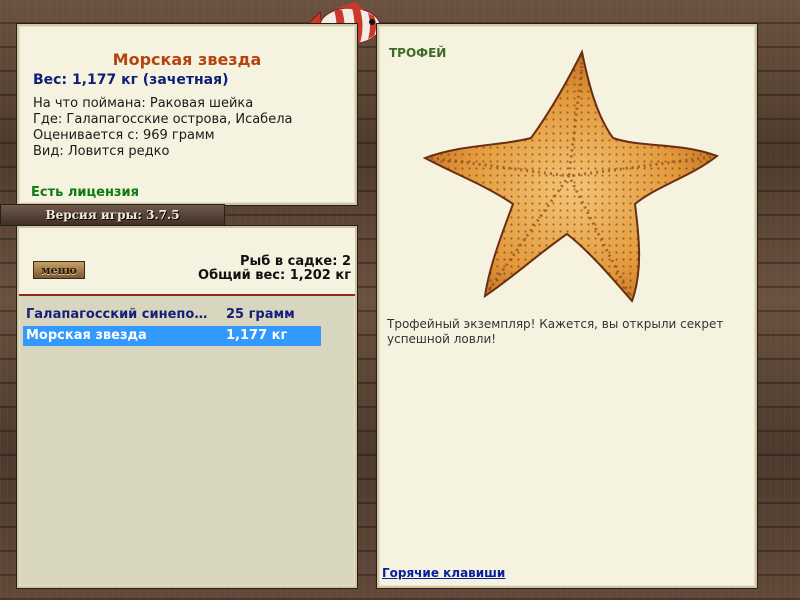 Image resolution: width=800 pixels, height=600 pixels. What do you see at coordinates (260, 314) in the screenshot?
I see `catch-weight: 25 грамм` at bounding box center [260, 314].